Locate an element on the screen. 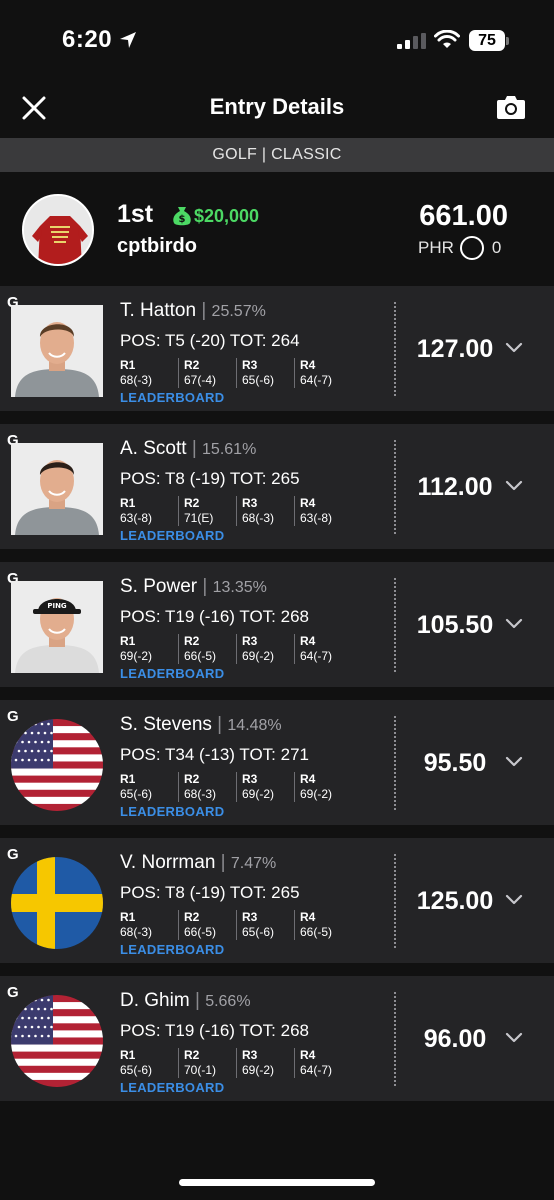  prize-amount: $ $20,000 is located at coordinates (215, 216).